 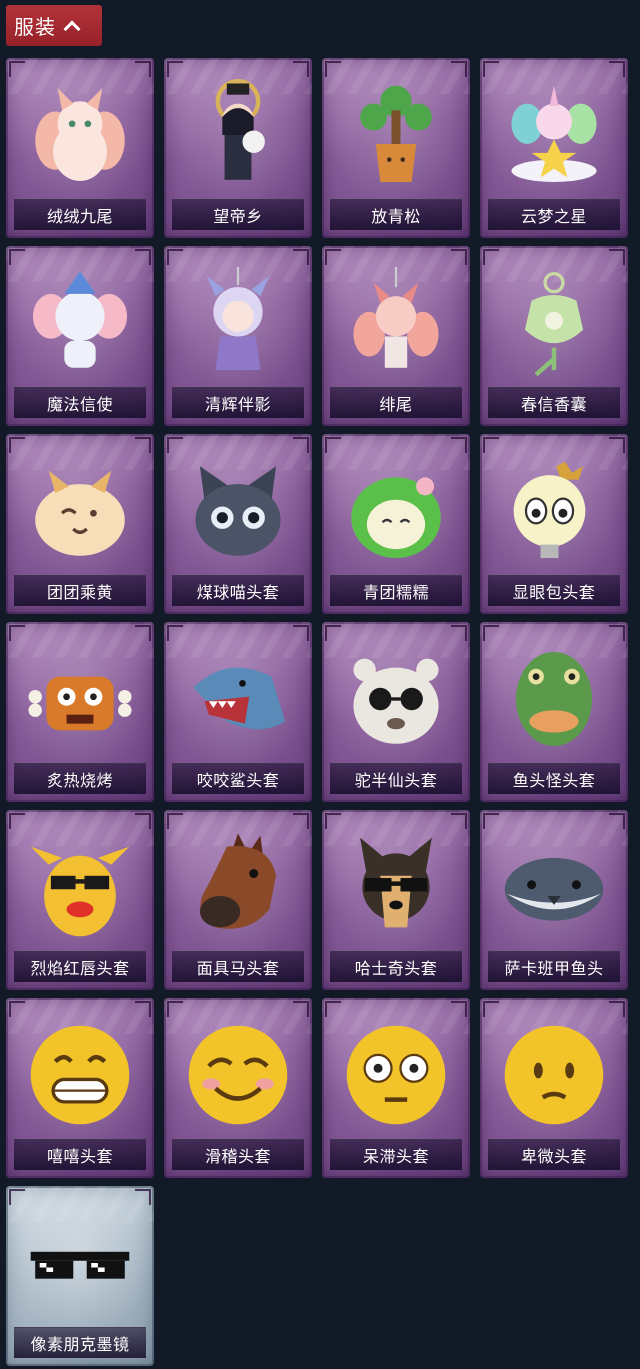 I want to click on card-label-bar: 像素朋克墨镜, so click(x=80, y=1342).